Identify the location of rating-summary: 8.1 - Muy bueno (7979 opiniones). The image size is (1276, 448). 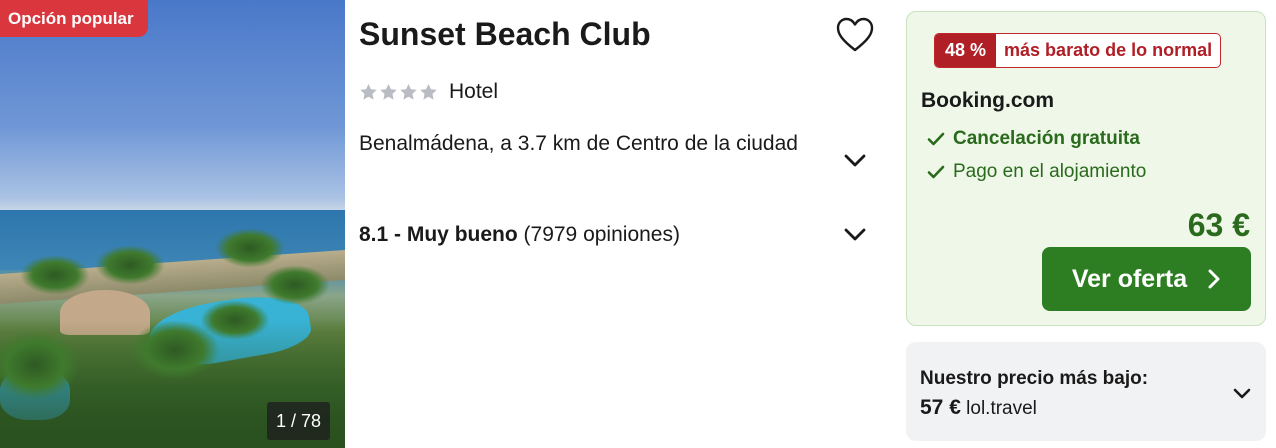
(519, 235).